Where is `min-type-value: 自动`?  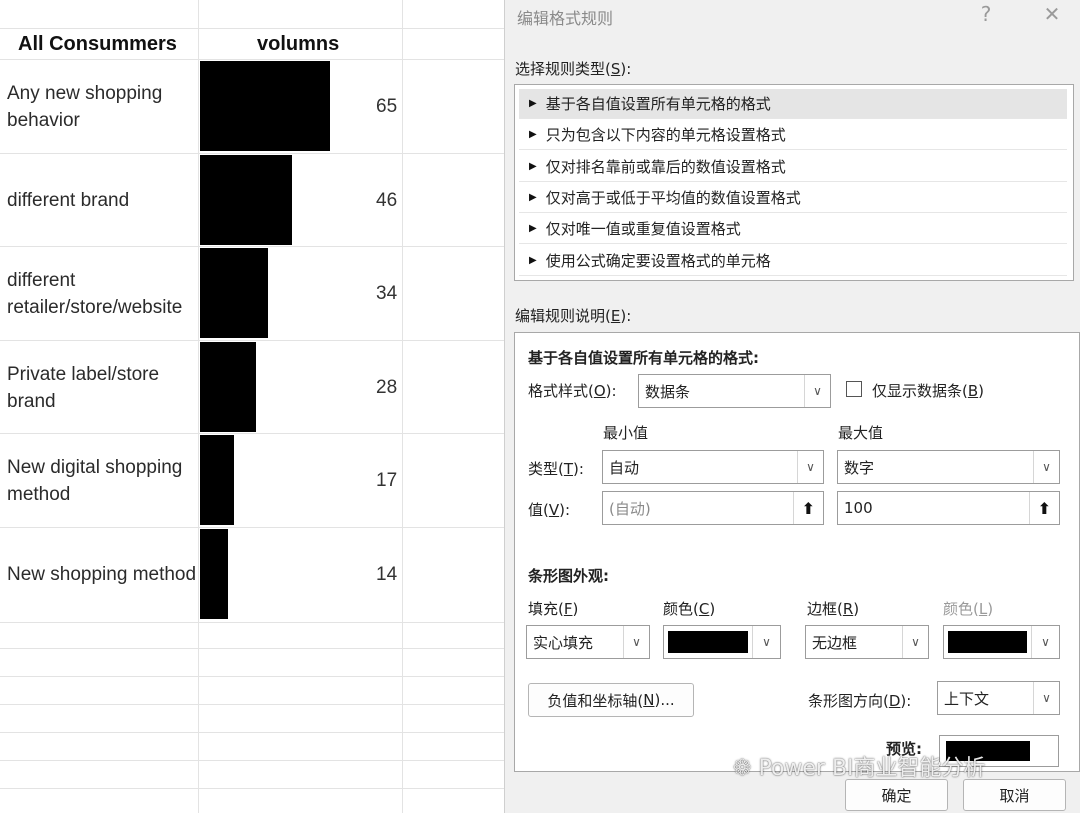
min-type-value: 自动 is located at coordinates (624, 467).